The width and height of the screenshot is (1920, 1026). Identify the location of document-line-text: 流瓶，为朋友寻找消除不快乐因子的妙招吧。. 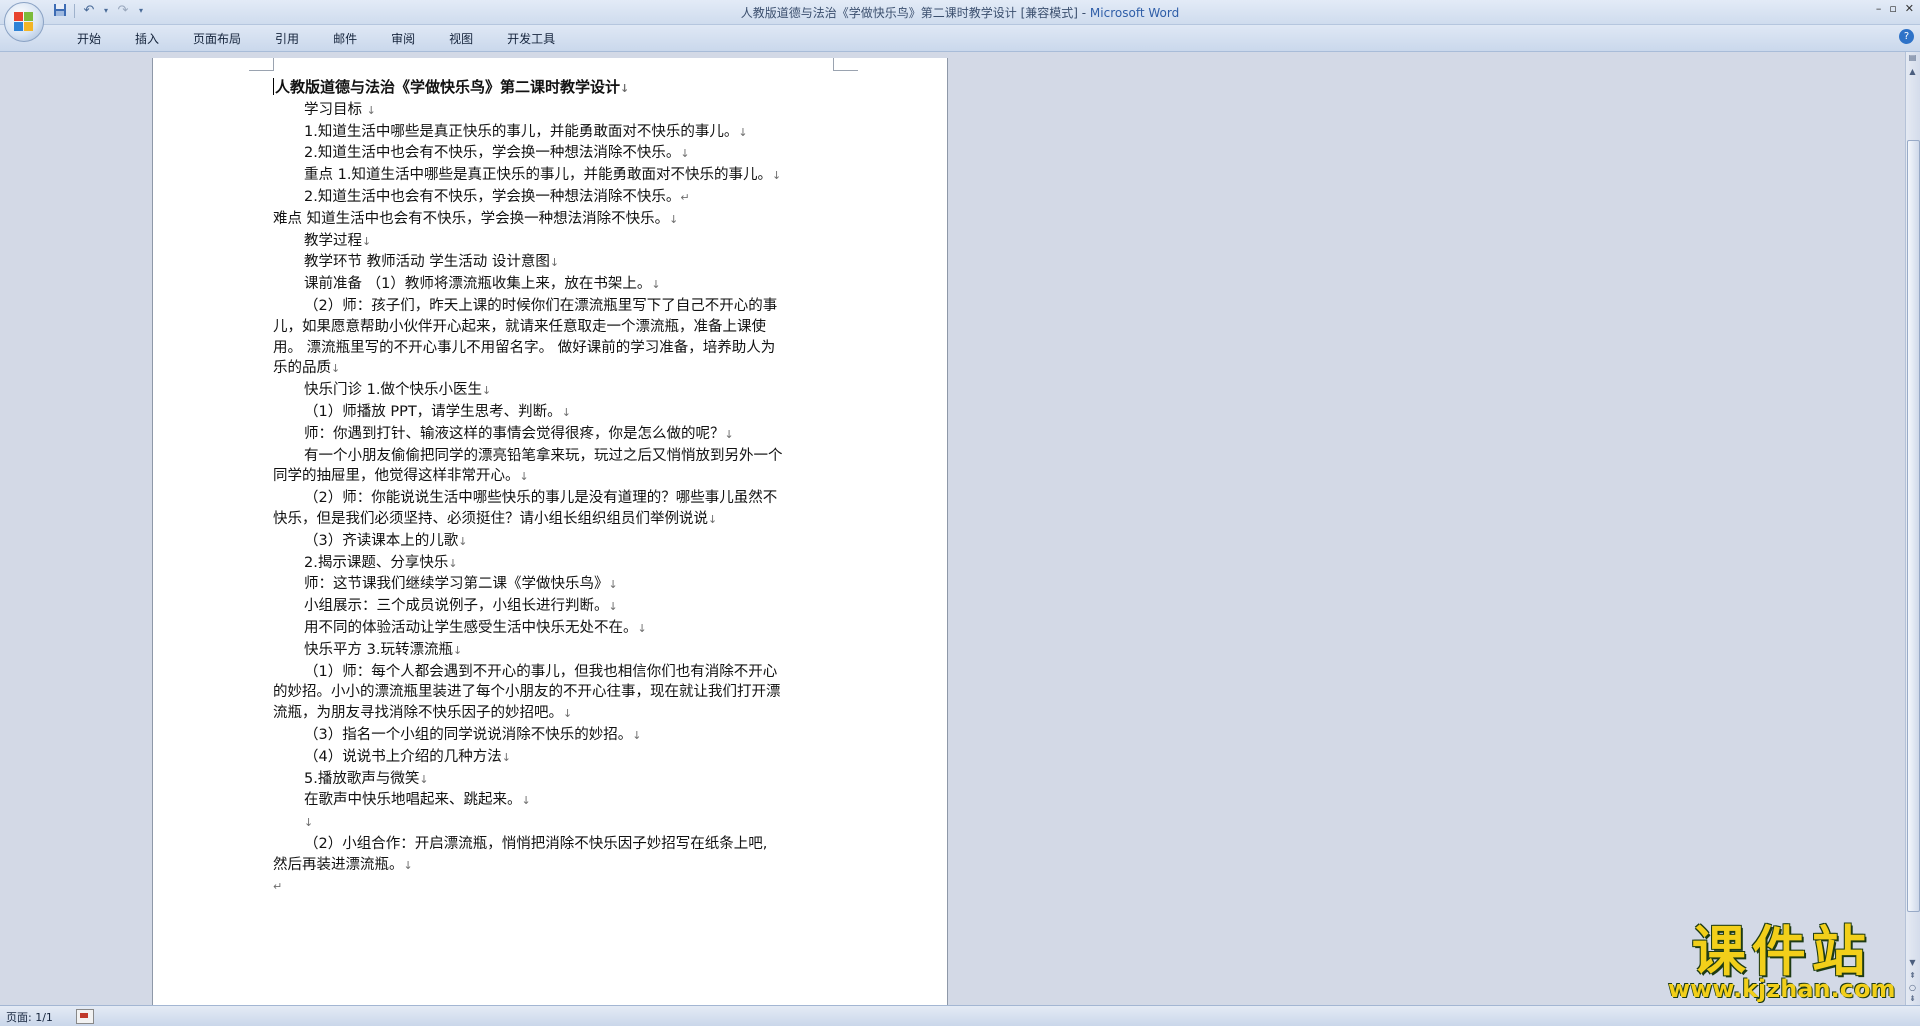
(418, 713).